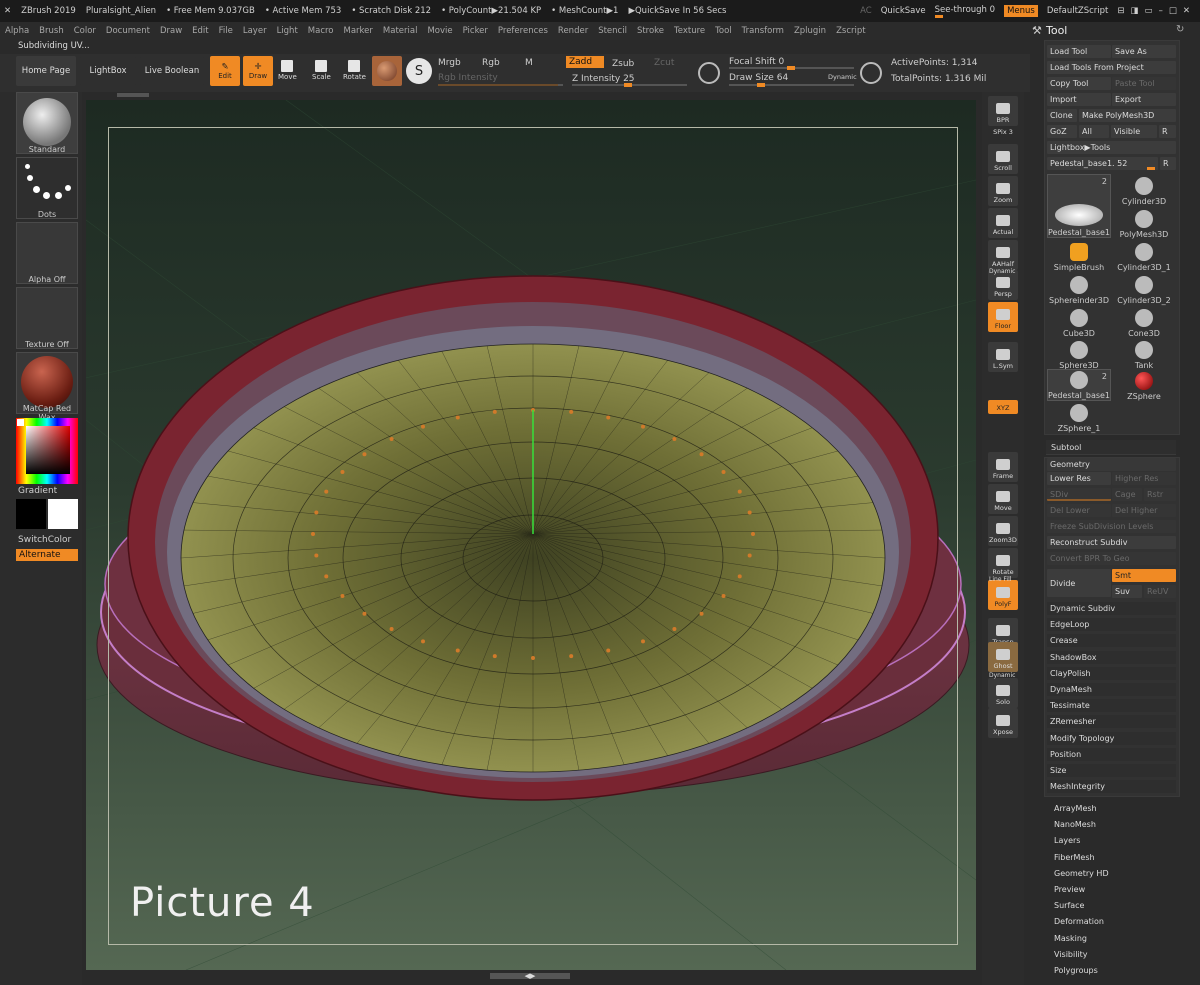  What do you see at coordinates (871, 73) in the screenshot?
I see `backface-icon` at bounding box center [871, 73].